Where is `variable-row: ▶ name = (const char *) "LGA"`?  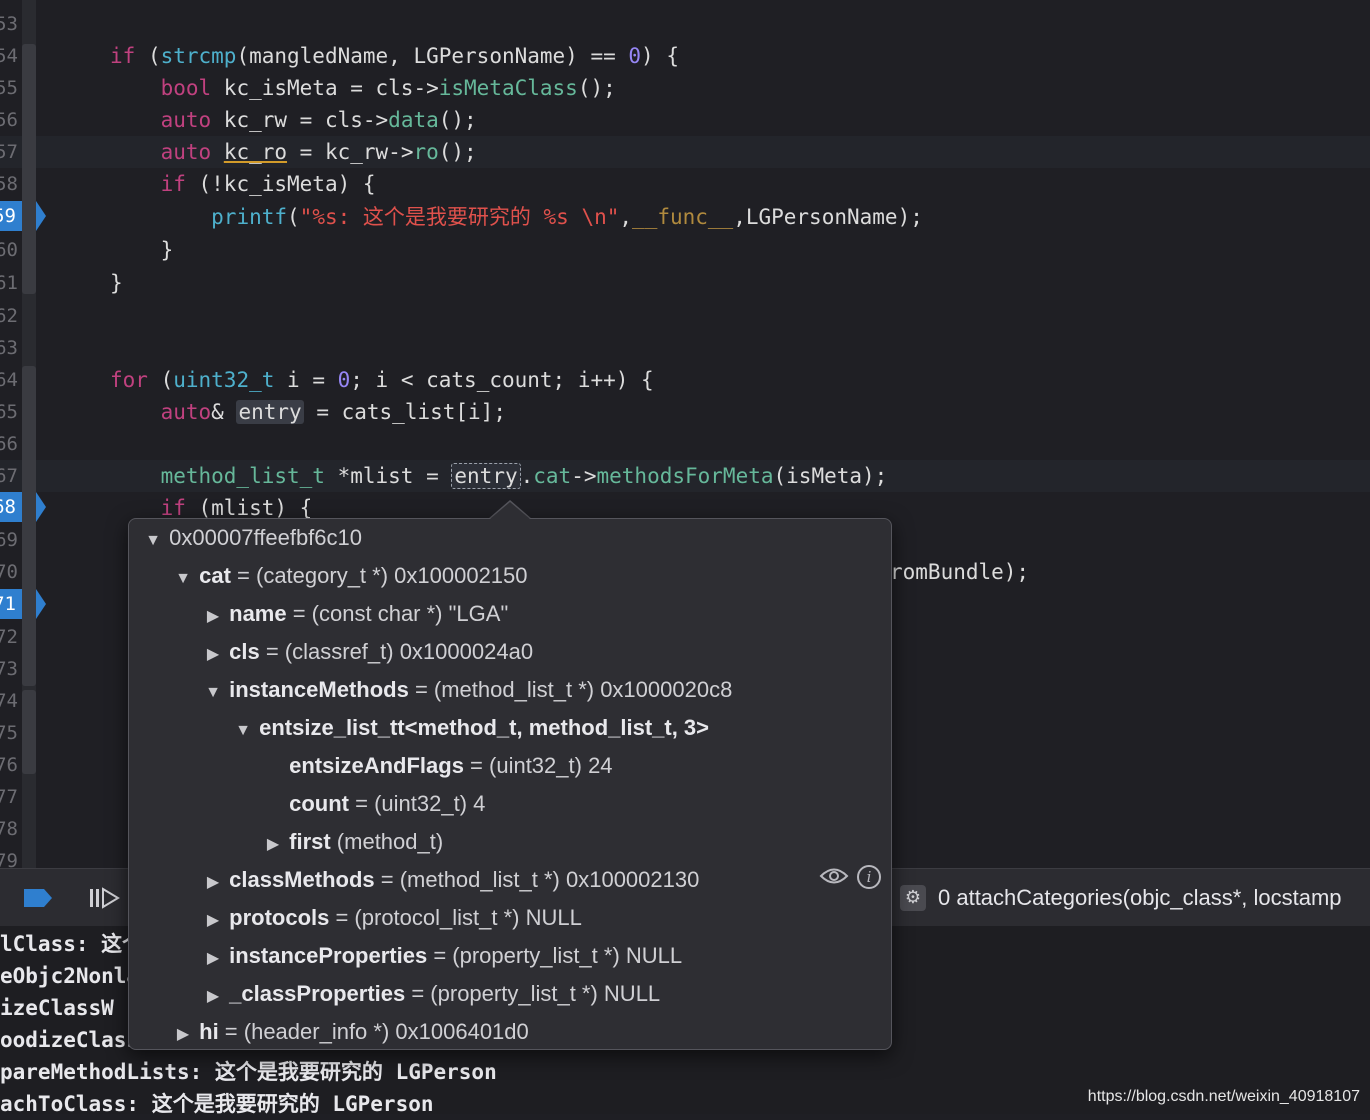 variable-row: ▶ name = (const char *) "LGA" is located at coordinates (355, 614).